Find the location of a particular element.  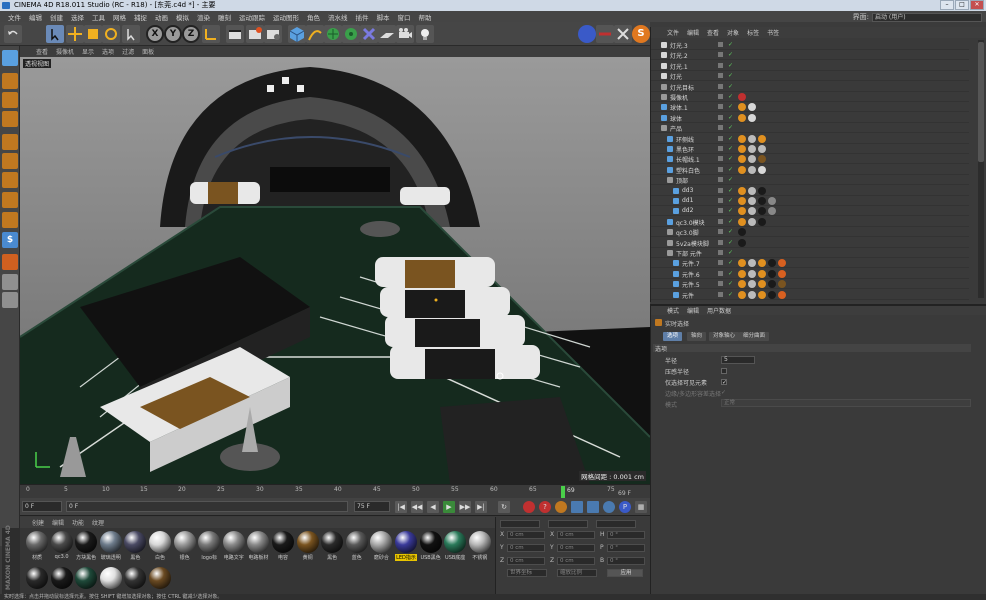

coord-scale-mode-select: 缩放比例 is located at coordinates (577, 573).